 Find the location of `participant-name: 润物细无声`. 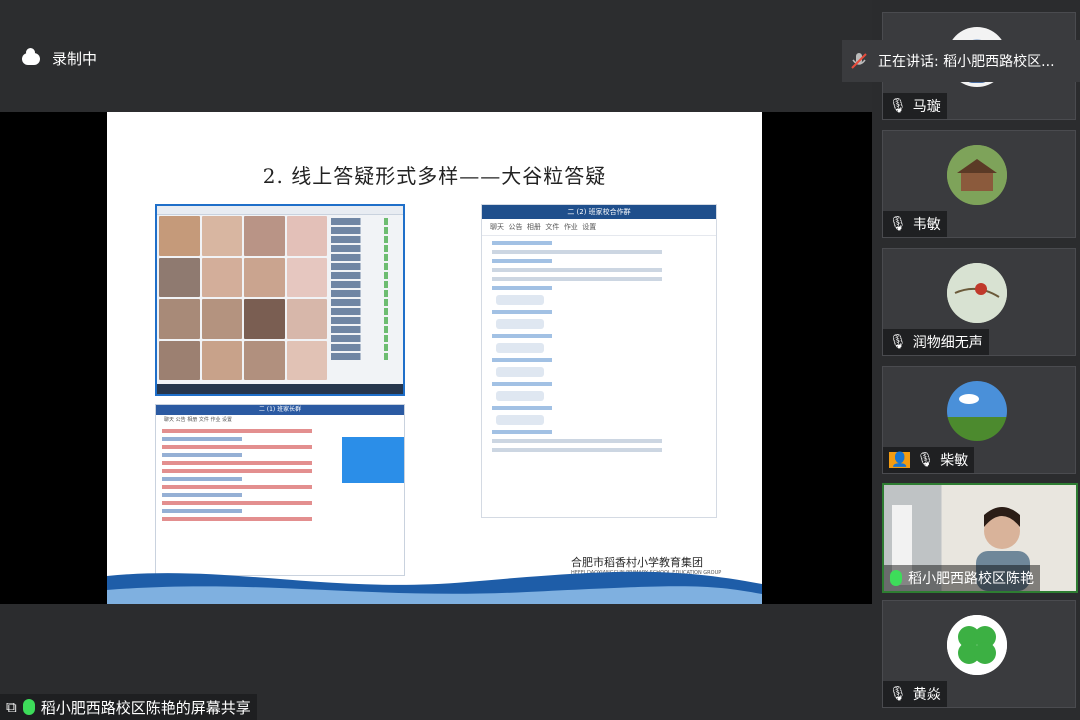

participant-name: 润物细无声 is located at coordinates (947, 343).